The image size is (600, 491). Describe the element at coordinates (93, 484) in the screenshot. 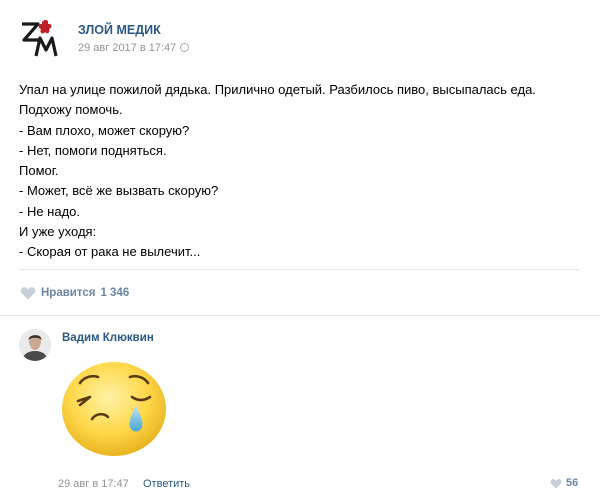

I see `comment-date: 29 авг в 17:47` at that location.